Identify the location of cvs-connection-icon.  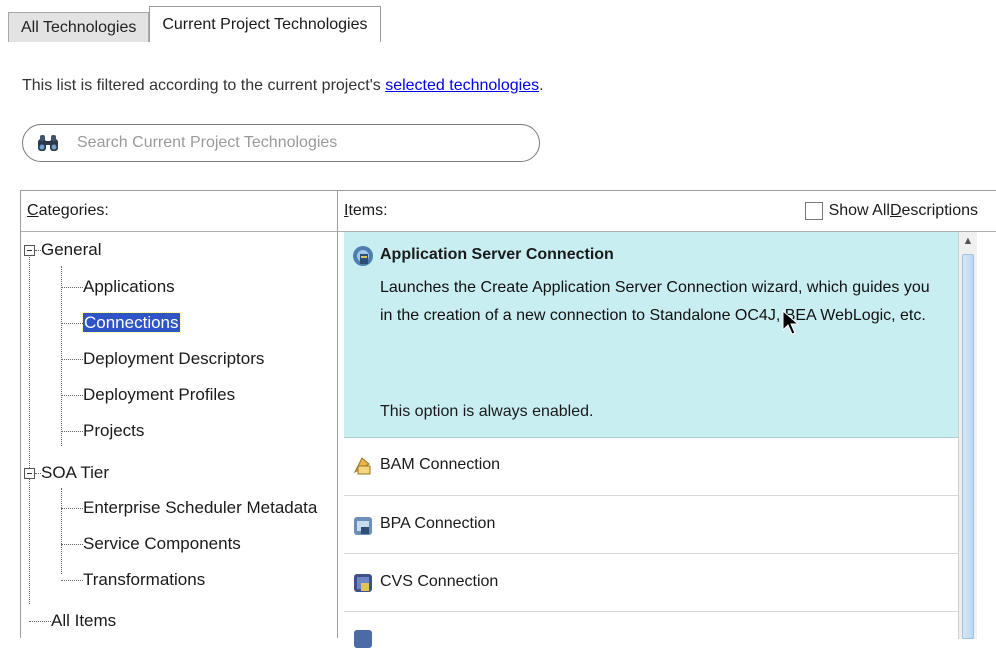
(363, 583).